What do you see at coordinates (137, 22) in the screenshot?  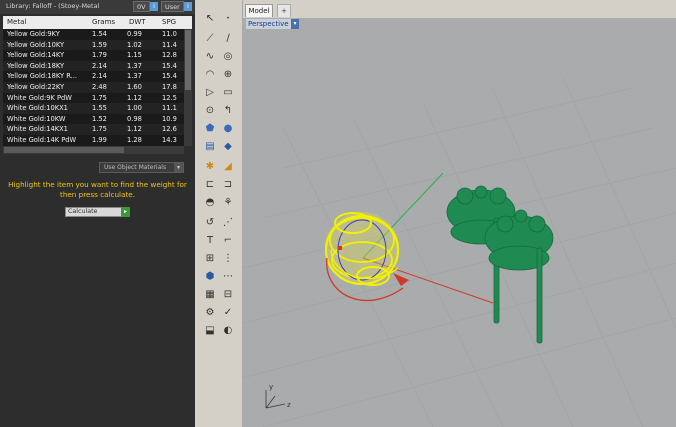 I see `column-header-dwt: DWT` at bounding box center [137, 22].